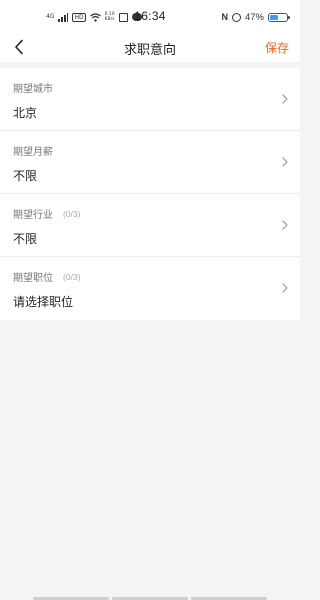 Image resolution: width=320 pixels, height=600 pixels. Describe the element at coordinates (150, 288) in the screenshot. I see `row-expected-position: 期望职位 (0/3) 请选择职位` at that location.